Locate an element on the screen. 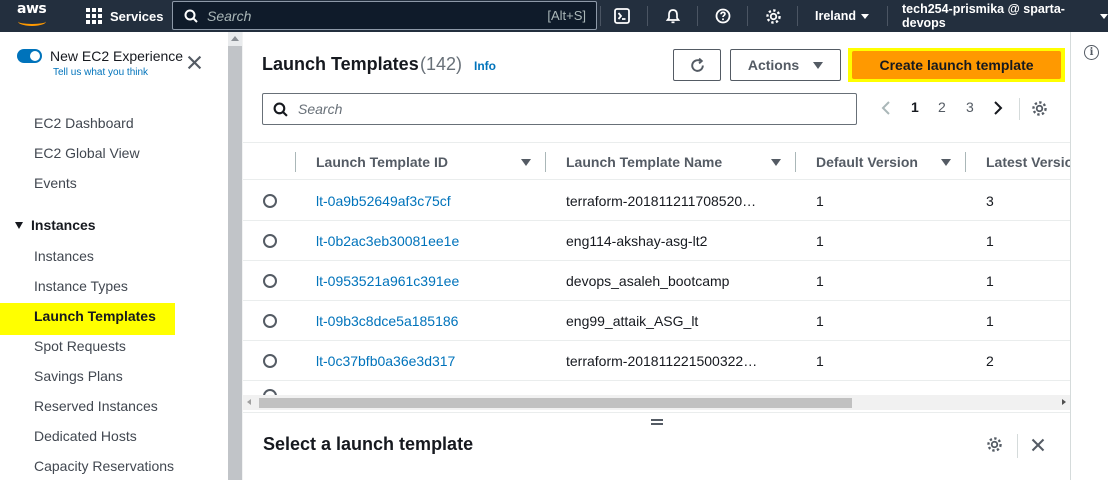 The width and height of the screenshot is (1108, 480). pagination-page-1: 1 is located at coordinates (915, 107).